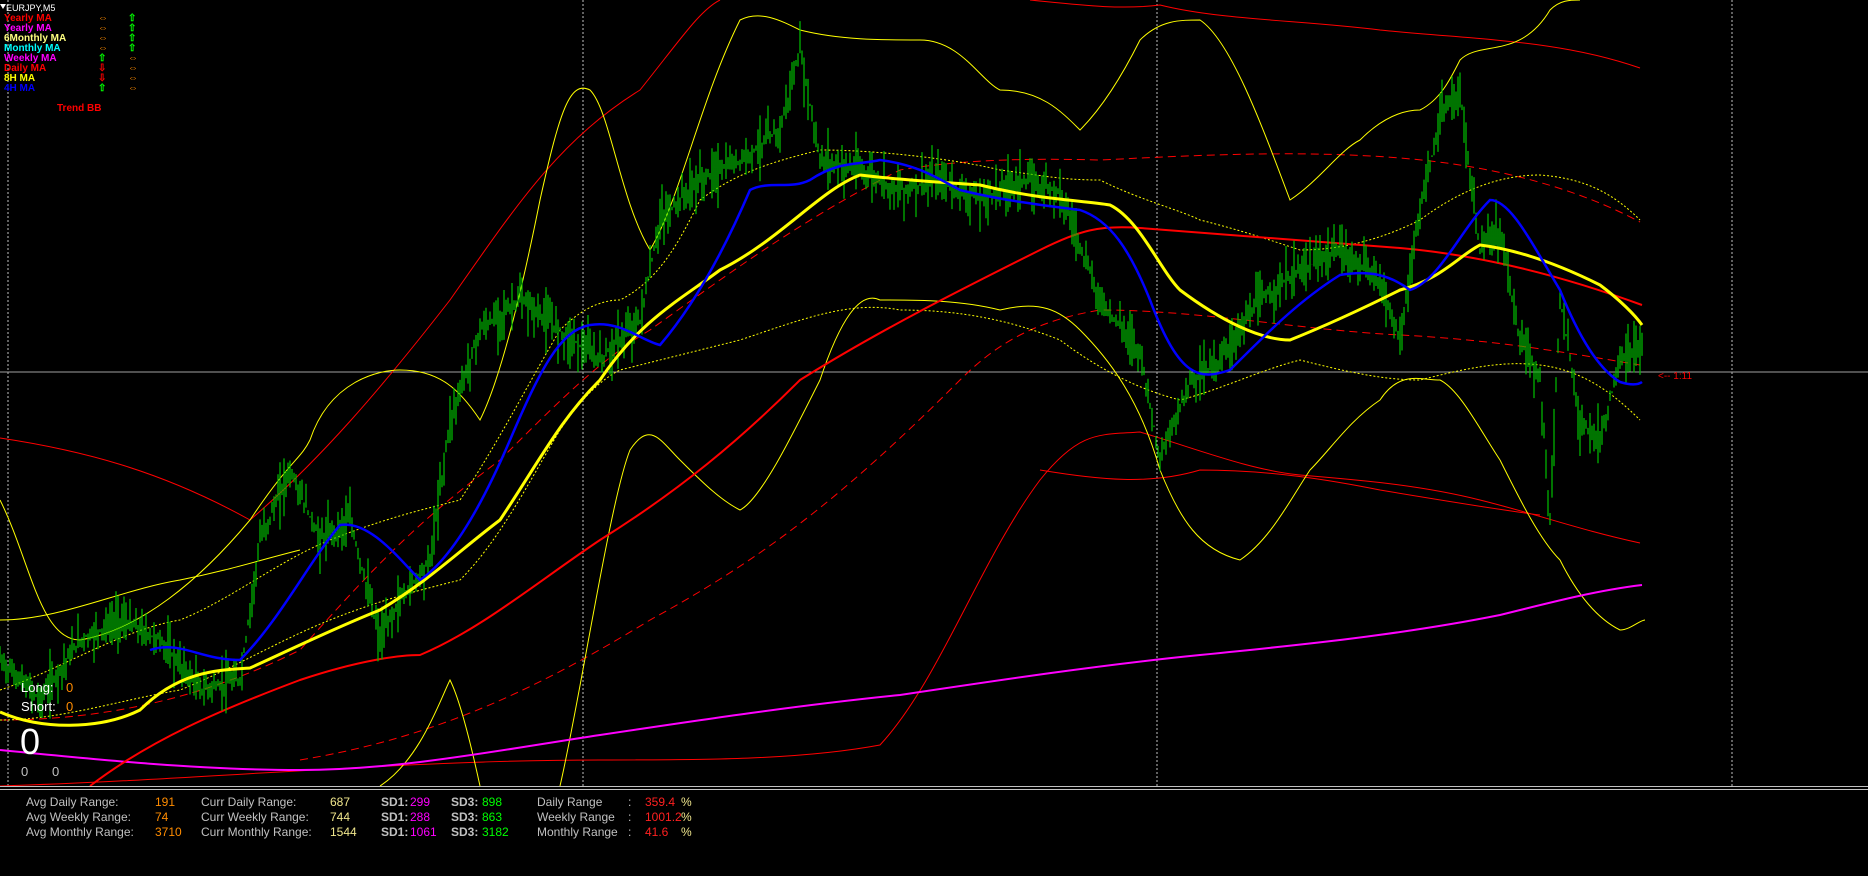 This screenshot has width=1868, height=876. What do you see at coordinates (395, 832) in the screenshot?
I see `sd1-monthly-label: SD1:` at bounding box center [395, 832].